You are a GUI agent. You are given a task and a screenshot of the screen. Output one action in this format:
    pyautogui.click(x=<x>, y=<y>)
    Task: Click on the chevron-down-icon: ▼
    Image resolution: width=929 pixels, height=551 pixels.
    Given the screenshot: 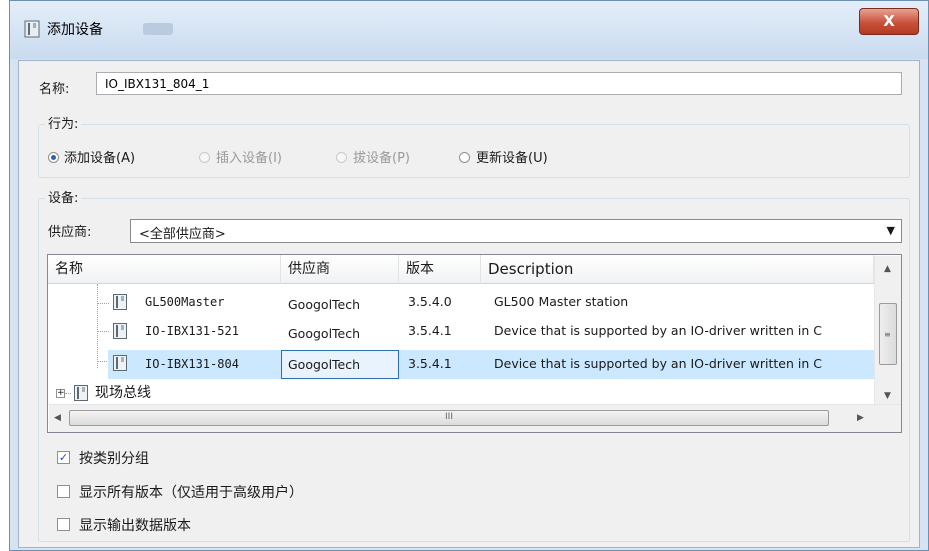 What is the action you would take?
    pyautogui.click(x=891, y=230)
    